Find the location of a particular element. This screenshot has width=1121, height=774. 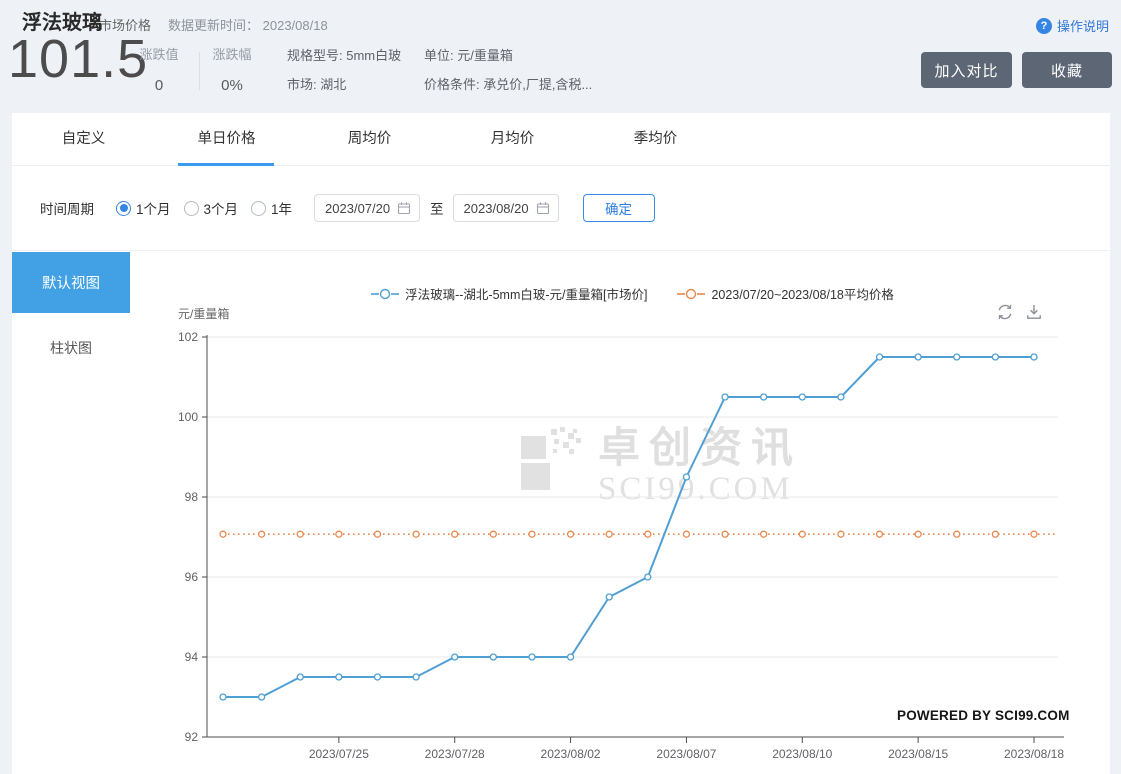

time-period-label: 时间周期 is located at coordinates (67, 209).